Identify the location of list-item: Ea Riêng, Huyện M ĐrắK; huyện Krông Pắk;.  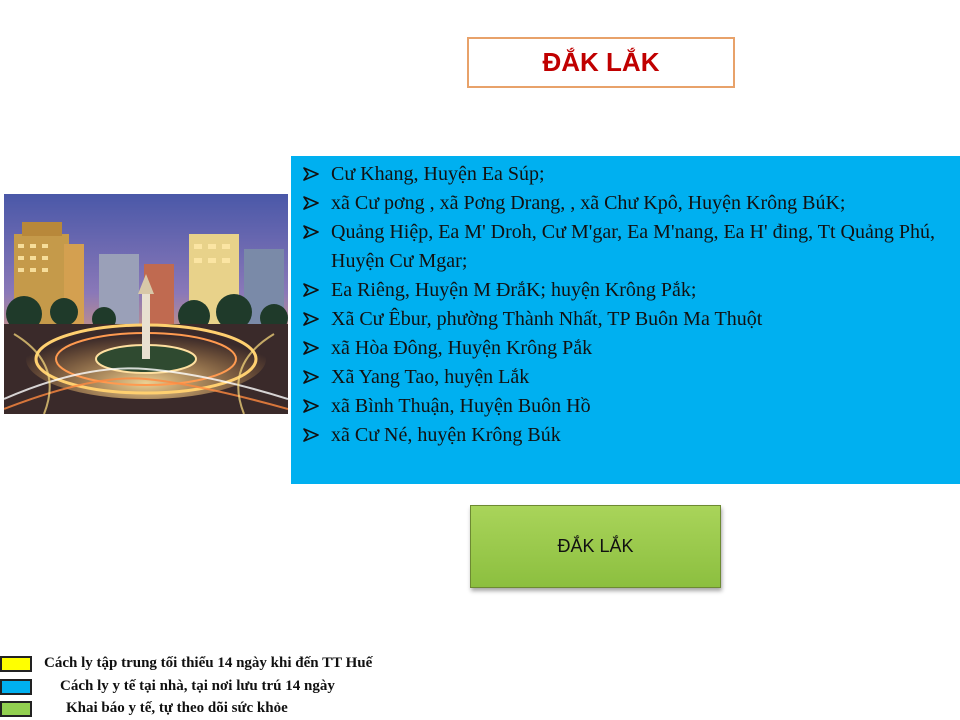
(627, 290).